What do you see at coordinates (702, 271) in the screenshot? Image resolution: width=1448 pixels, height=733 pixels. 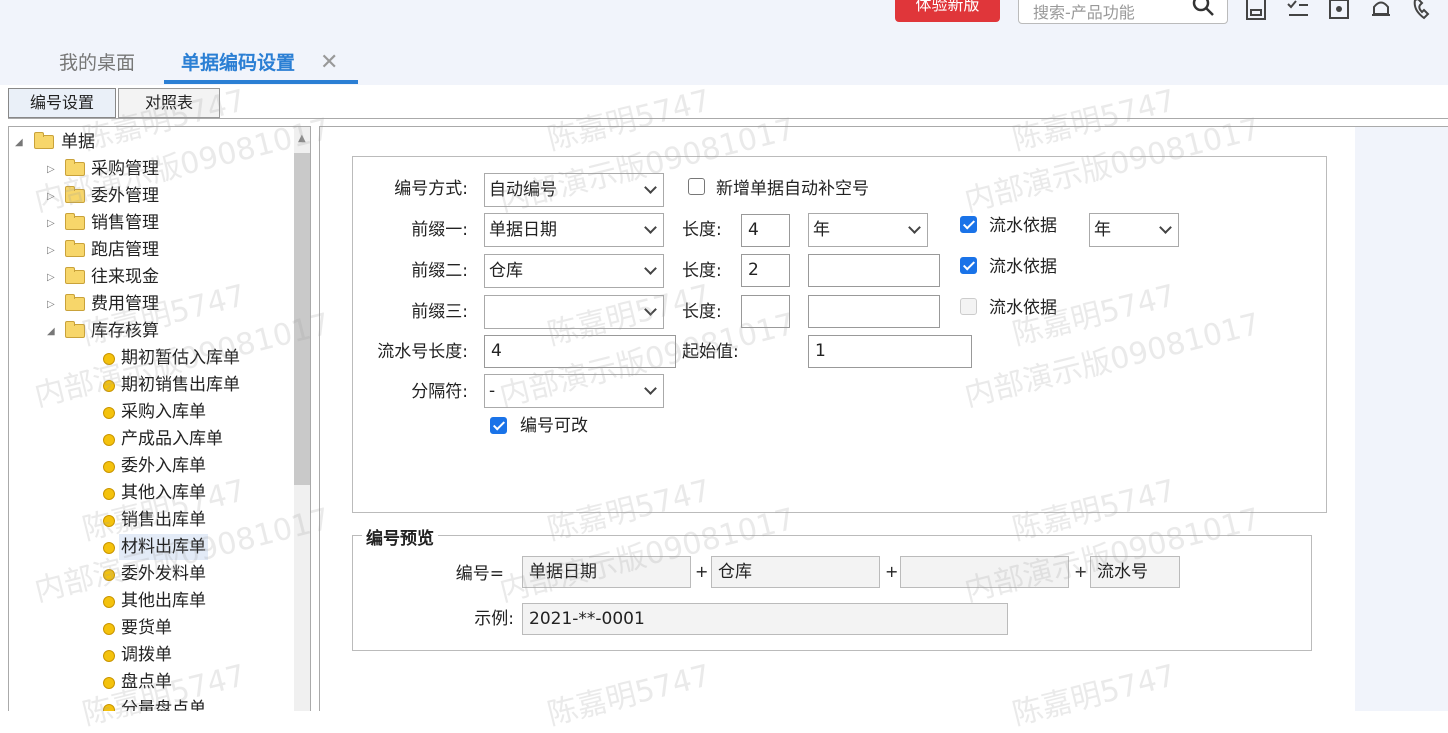 I see `prefix2-length-label: 长度:` at bounding box center [702, 271].